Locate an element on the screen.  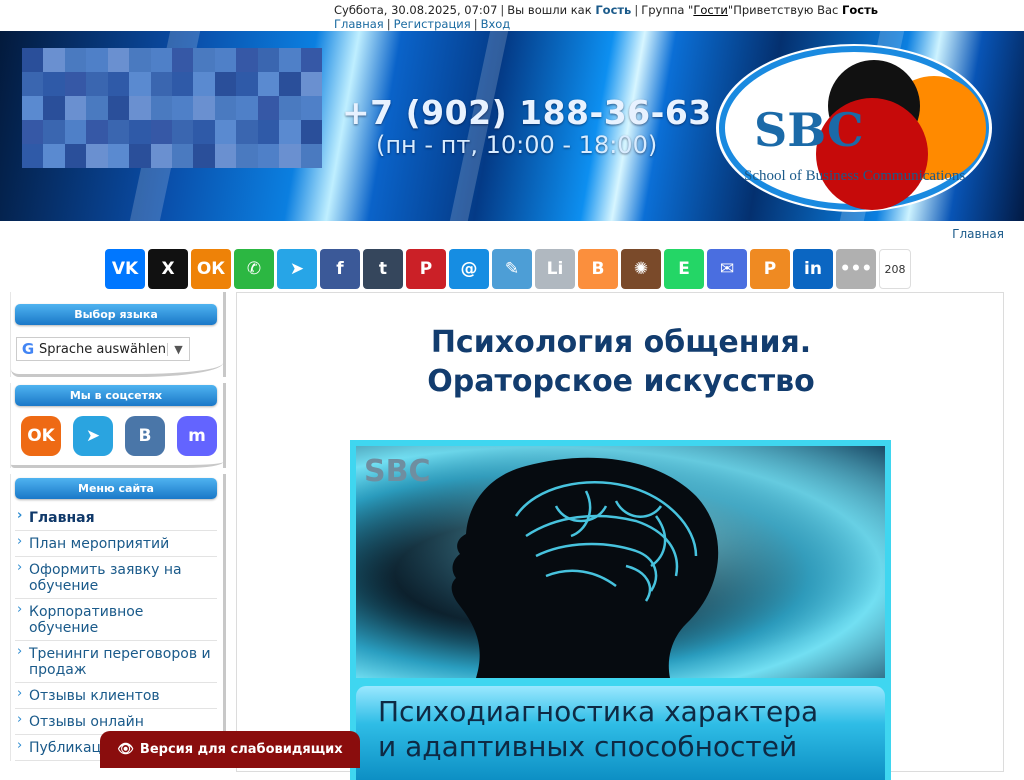
logged-as-label: Вы вошли как is located at coordinates (549, 10).